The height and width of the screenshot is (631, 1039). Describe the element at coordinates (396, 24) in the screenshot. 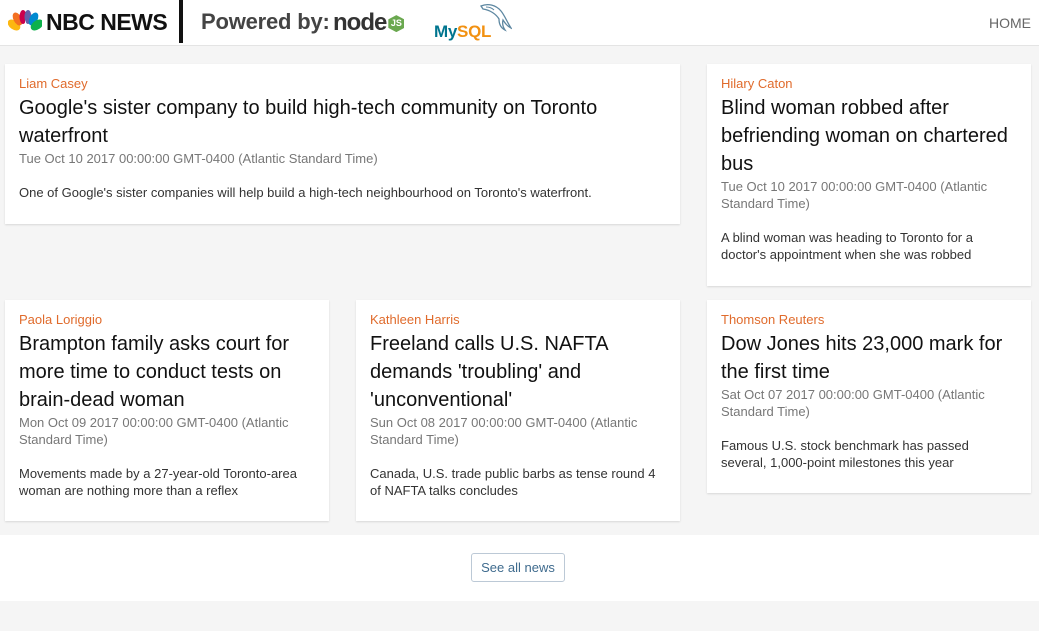

I see `node-js-badge: JS` at that location.